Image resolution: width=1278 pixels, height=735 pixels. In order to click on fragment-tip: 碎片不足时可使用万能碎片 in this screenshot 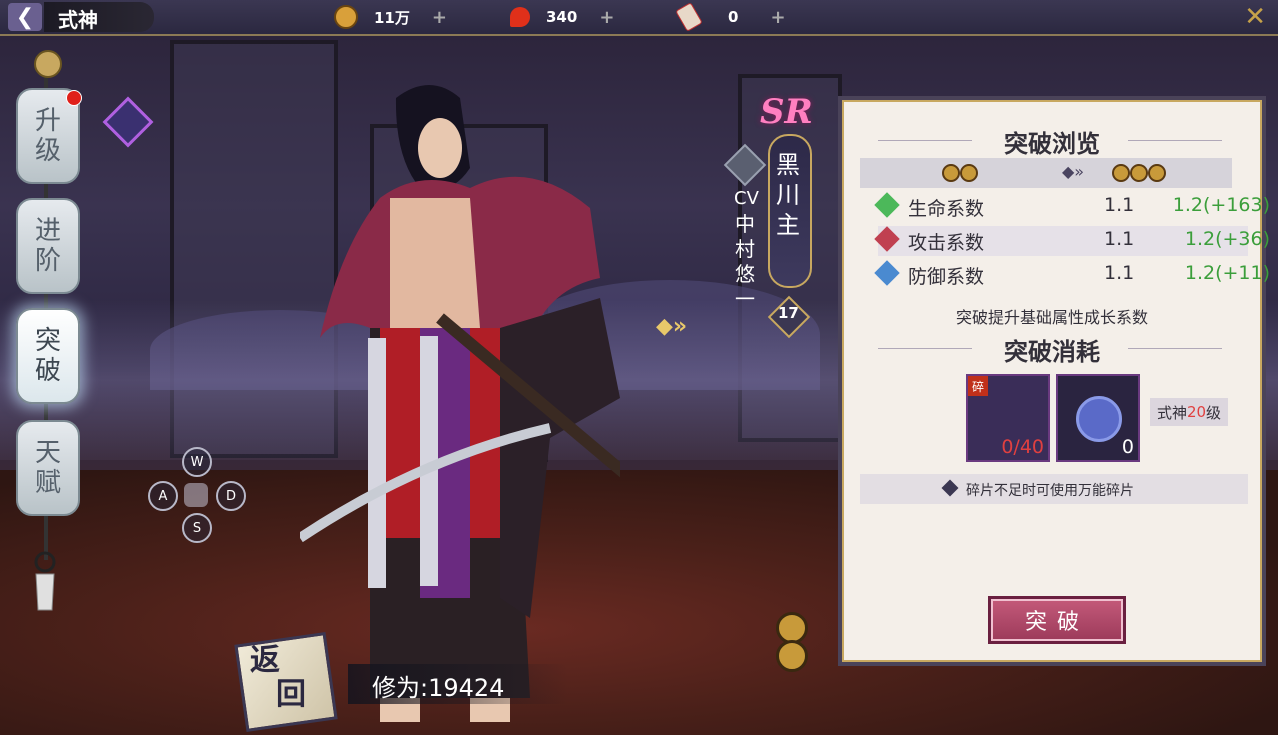, I will do `click(1054, 489)`.